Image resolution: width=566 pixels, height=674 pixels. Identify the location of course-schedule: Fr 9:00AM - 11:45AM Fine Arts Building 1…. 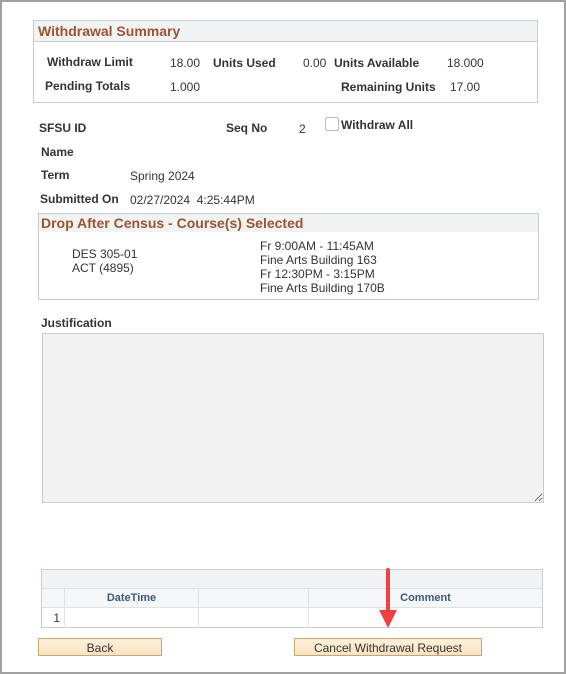
(322, 267).